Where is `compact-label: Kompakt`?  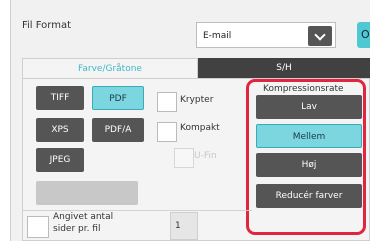 compact-label: Kompakt is located at coordinates (200, 128).